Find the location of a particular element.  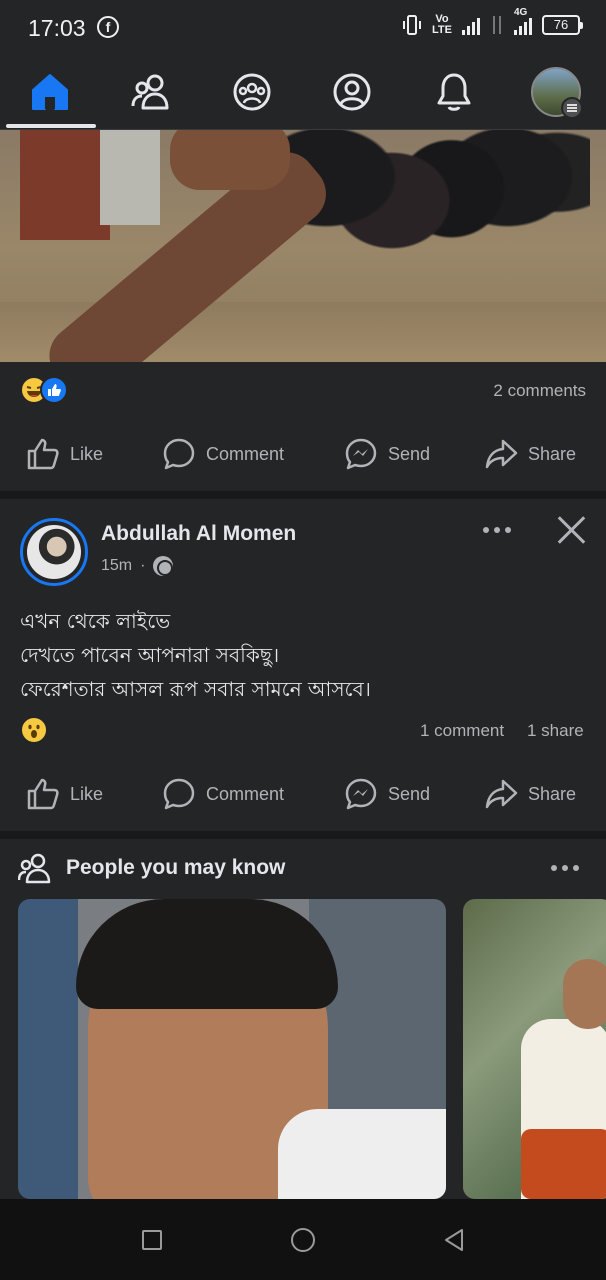

profile-icon is located at coordinates (352, 92).